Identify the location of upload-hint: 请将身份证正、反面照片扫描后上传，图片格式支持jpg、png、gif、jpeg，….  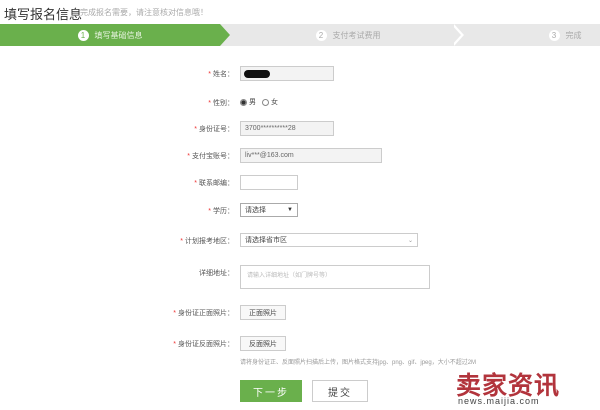
(358, 363).